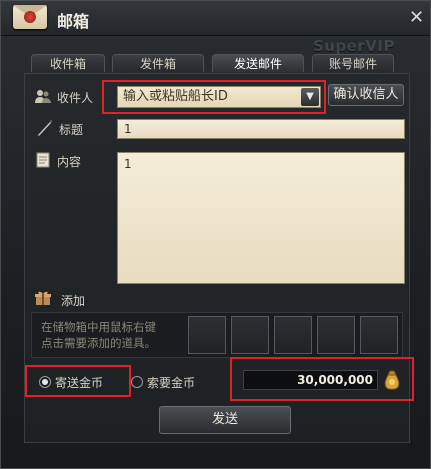 The height and width of the screenshot is (469, 431). What do you see at coordinates (416, 17) in the screenshot?
I see `close-icon: ✕` at bounding box center [416, 17].